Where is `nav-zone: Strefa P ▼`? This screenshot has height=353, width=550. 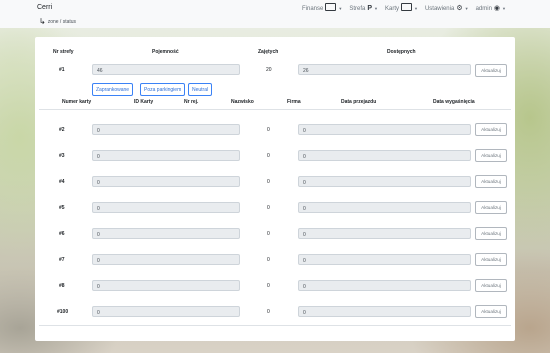 nav-zone: Strefa P ▼ is located at coordinates (363, 8).